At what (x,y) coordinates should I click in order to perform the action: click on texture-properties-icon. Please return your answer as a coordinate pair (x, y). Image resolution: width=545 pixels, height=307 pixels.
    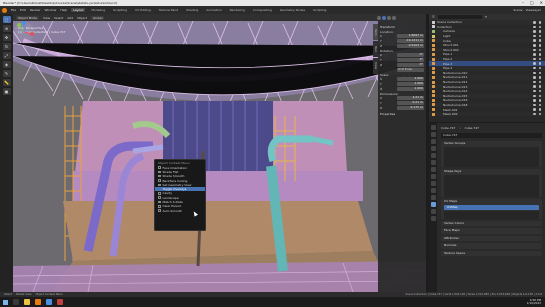
    Looking at the image, I should click on (433, 218).